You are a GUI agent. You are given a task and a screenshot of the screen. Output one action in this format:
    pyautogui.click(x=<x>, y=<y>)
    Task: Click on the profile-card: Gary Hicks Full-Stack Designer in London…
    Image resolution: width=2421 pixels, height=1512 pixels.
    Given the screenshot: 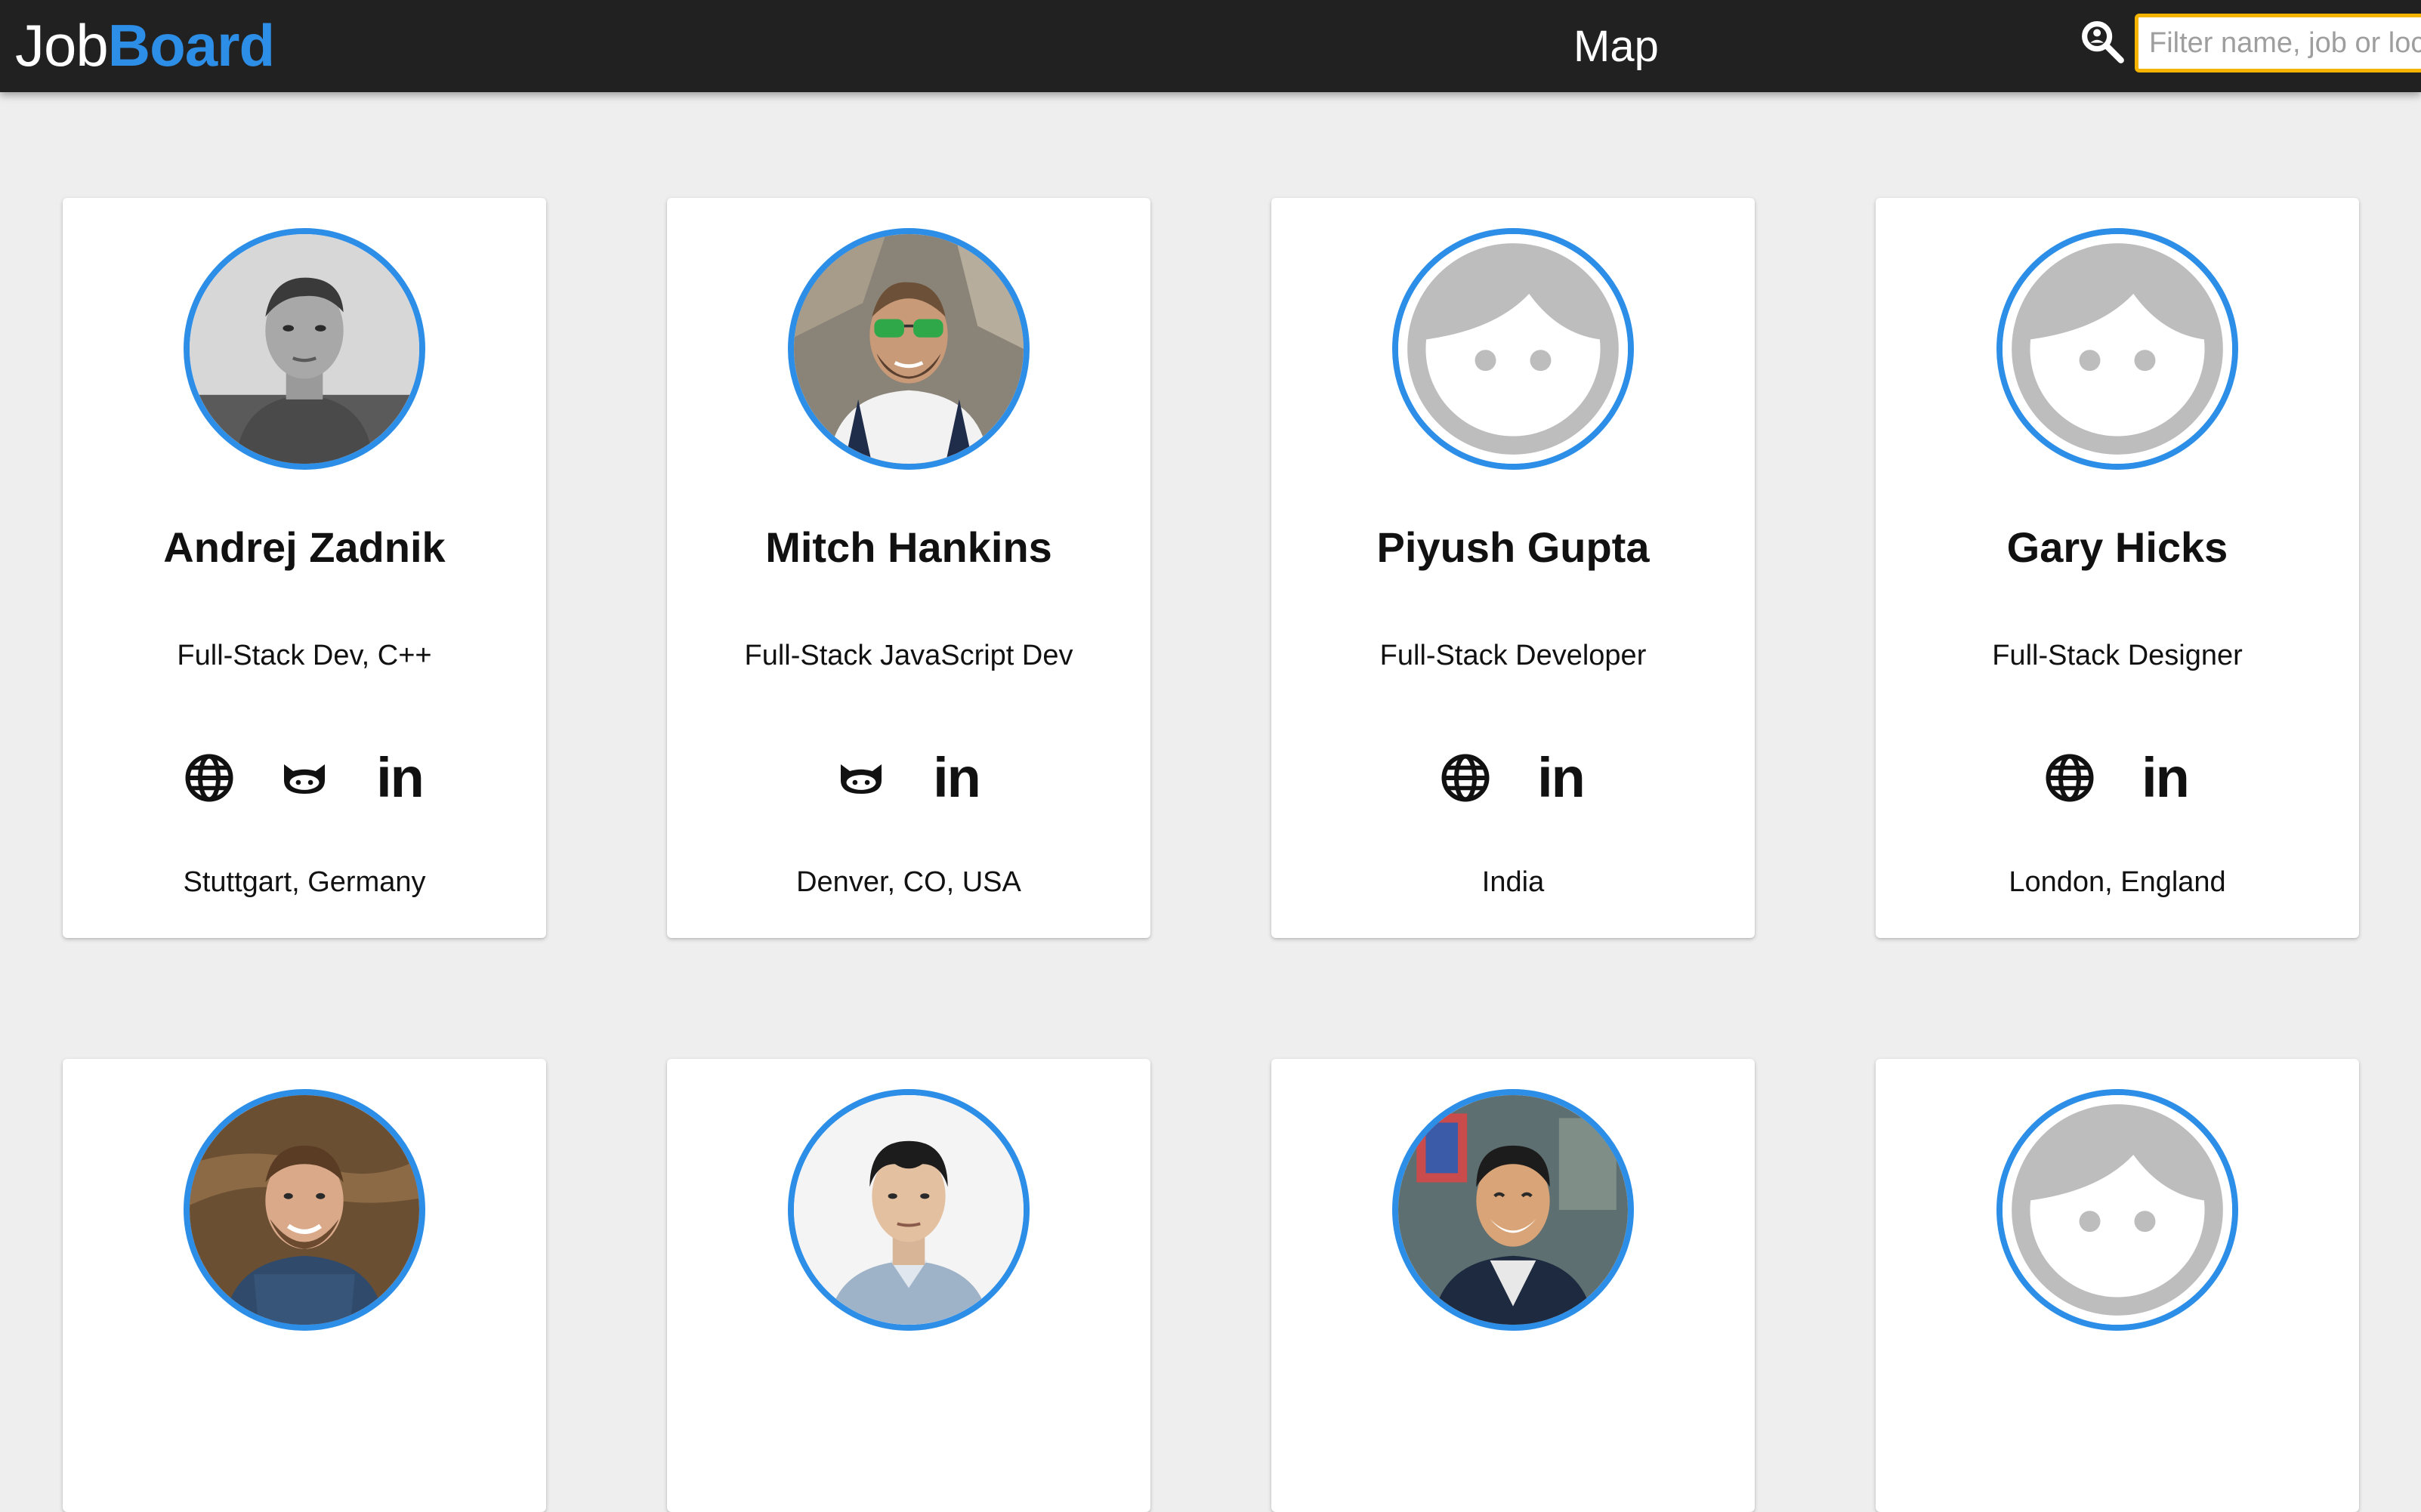 What is the action you would take?
    pyautogui.click(x=2117, y=568)
    